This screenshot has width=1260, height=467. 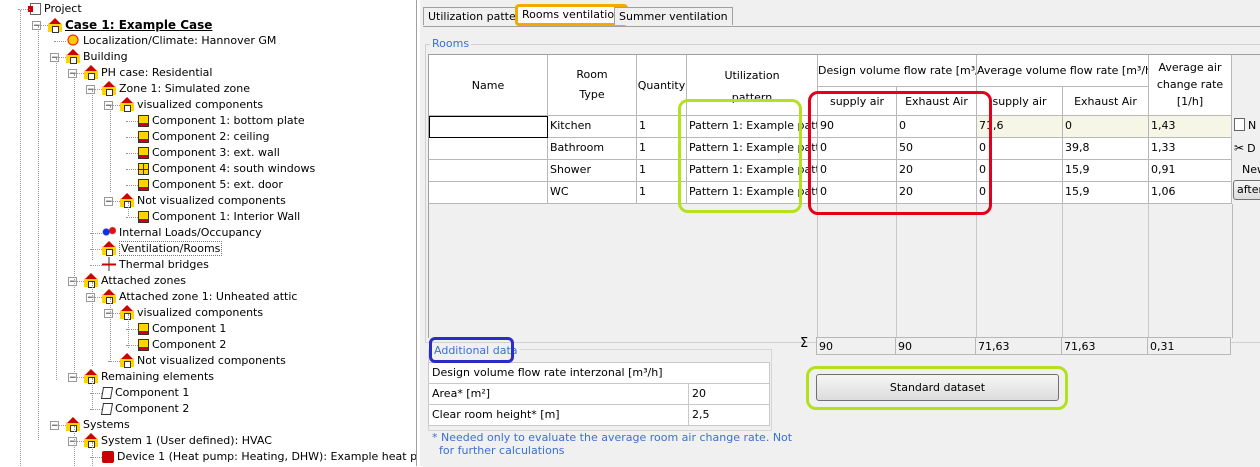 What do you see at coordinates (221, 121) in the screenshot?
I see `tree-node: Component 1: bottom plate` at bounding box center [221, 121].